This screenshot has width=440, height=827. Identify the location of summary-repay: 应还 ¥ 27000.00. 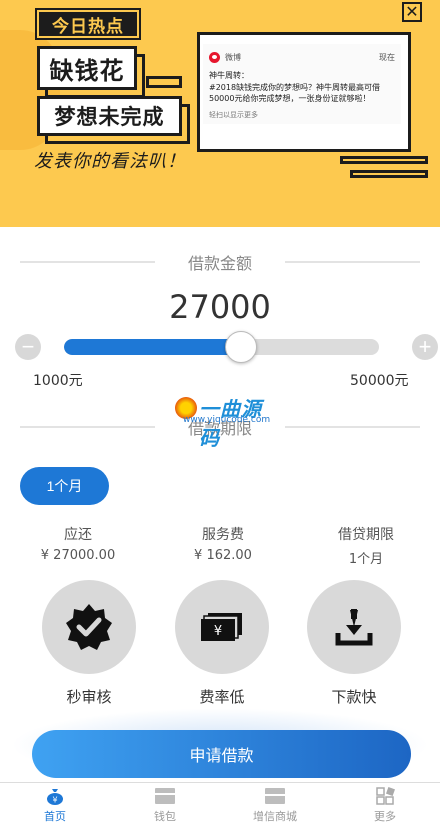
(78, 543).